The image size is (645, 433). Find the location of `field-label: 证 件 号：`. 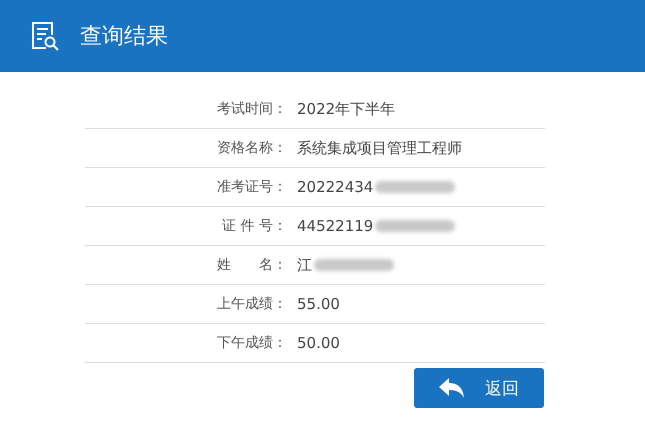

field-label: 证 件 号： is located at coordinates (254, 226).